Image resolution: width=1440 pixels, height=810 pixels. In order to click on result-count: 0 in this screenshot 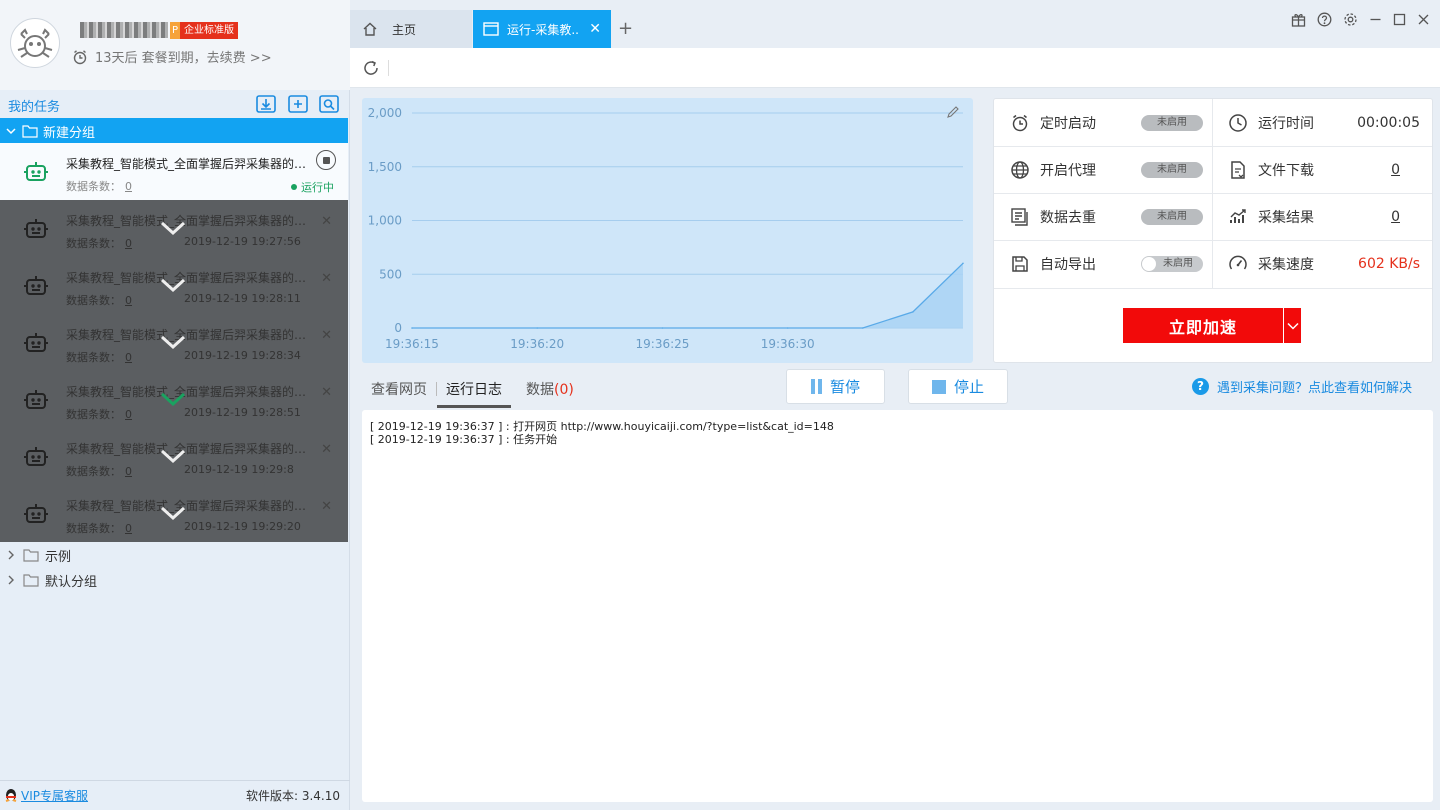, I will do `click(1395, 217)`.